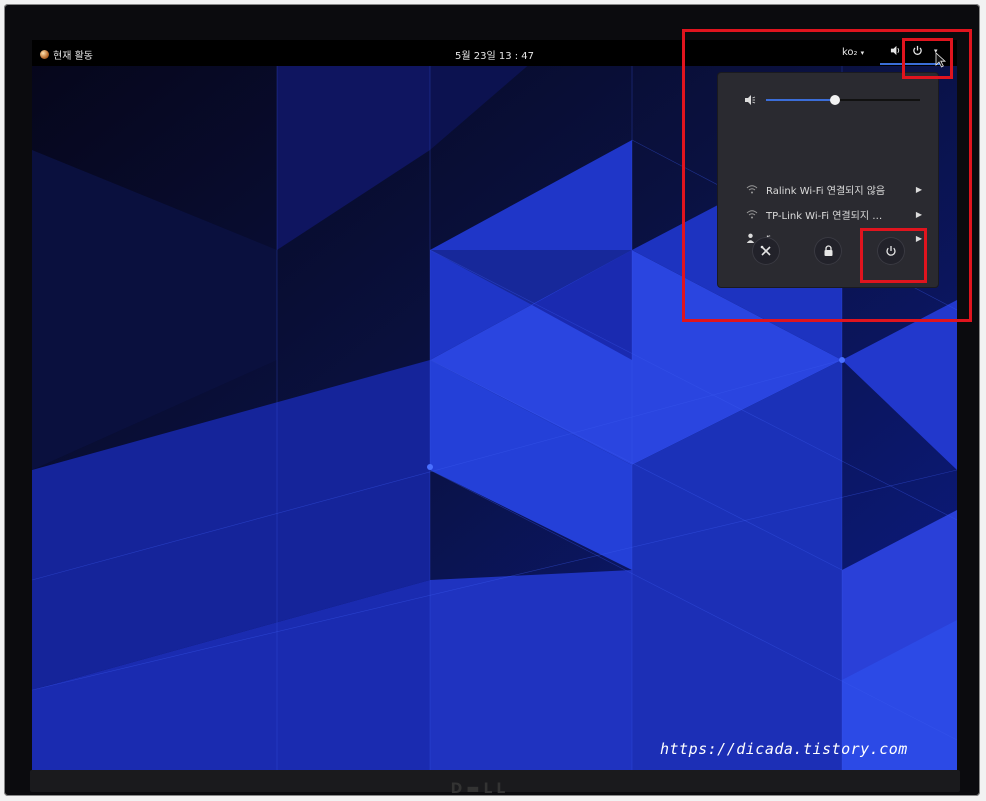 The width and height of the screenshot is (986, 801). Describe the element at coordinates (480, 789) in the screenshot. I see `monitor-logo: D▬LL` at that location.